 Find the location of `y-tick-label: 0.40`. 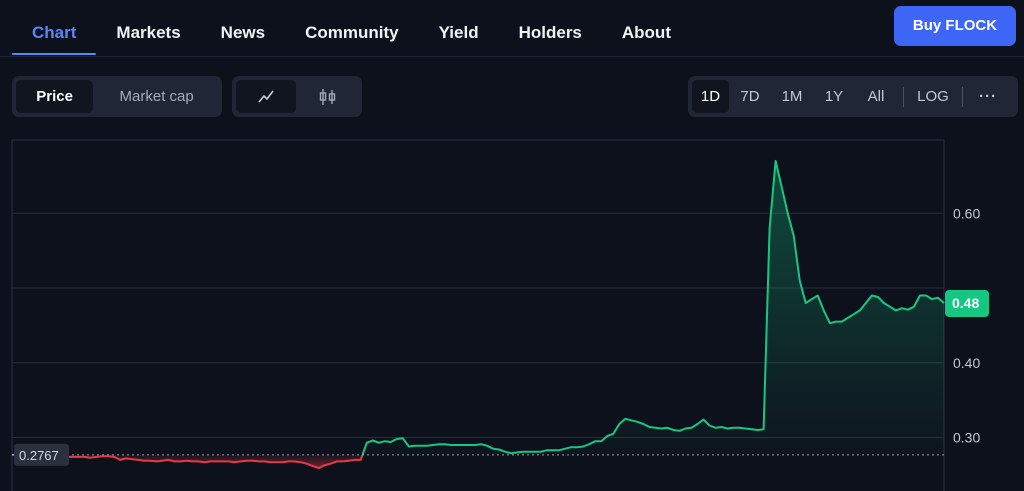

y-tick-label: 0.40 is located at coordinates (966, 363).